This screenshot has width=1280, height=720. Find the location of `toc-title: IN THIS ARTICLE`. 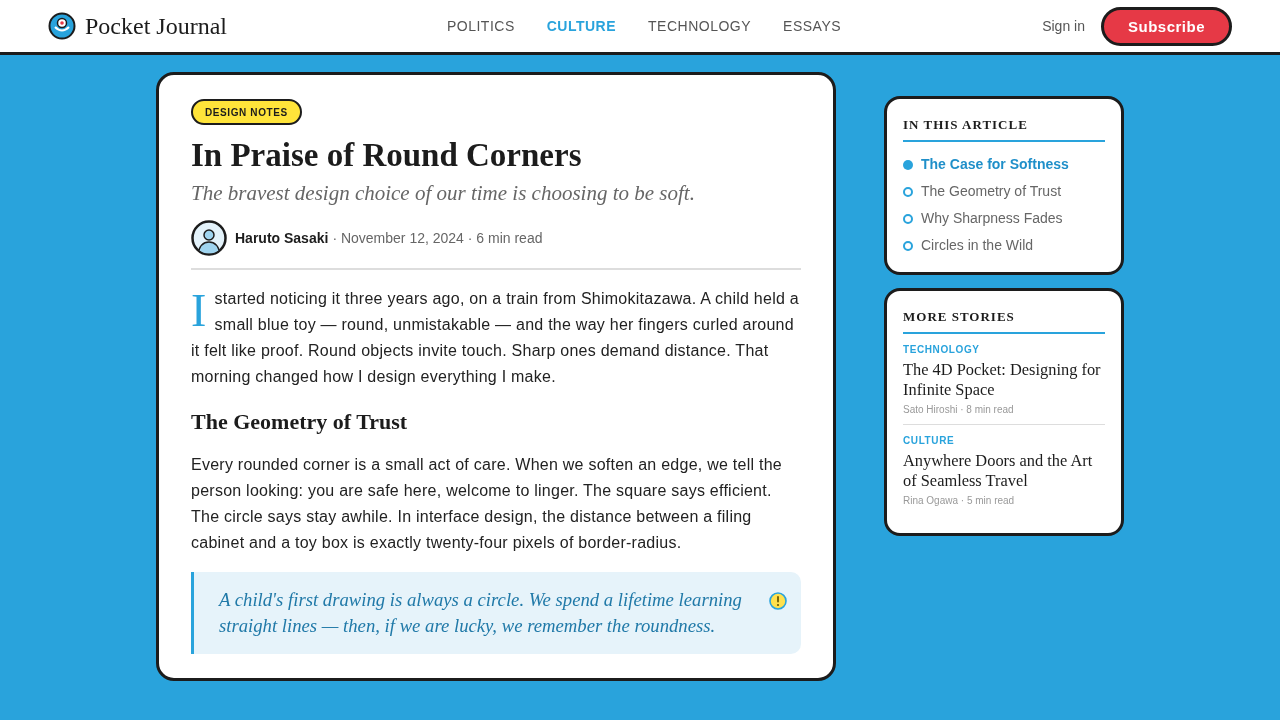

toc-title: IN THIS ARTICLE is located at coordinates (1004, 129).